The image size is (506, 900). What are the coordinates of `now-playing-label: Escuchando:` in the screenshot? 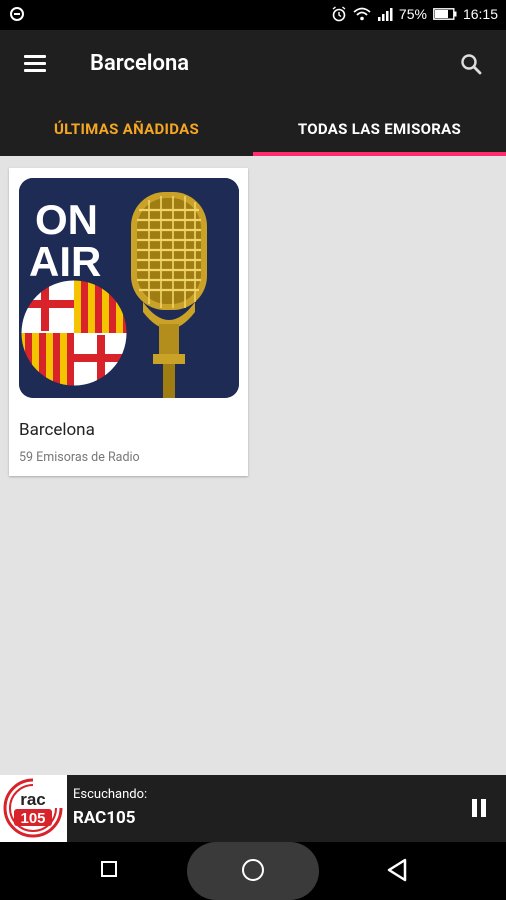 It's located at (110, 794).